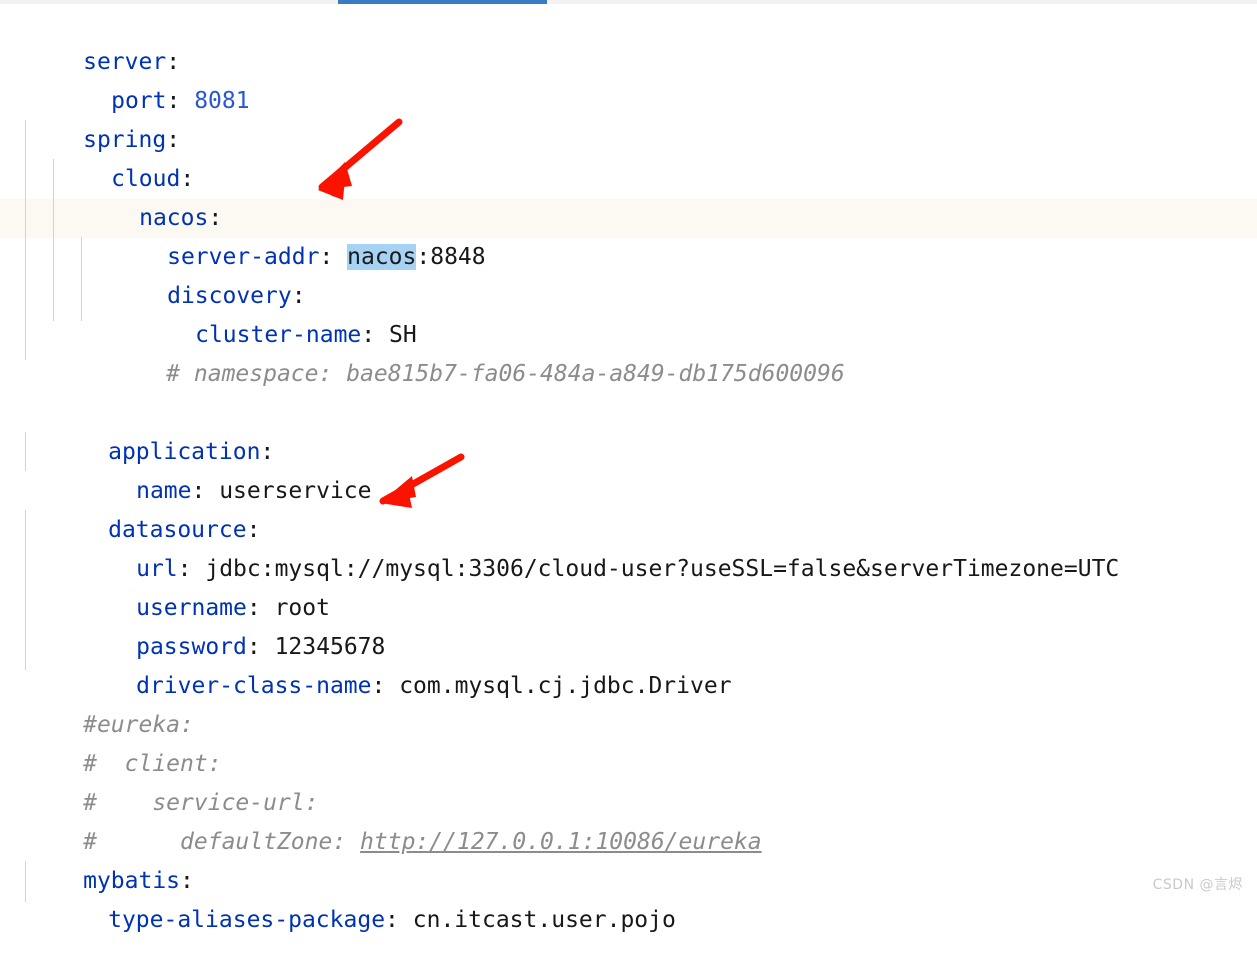  Describe the element at coordinates (139, 101) in the screenshot. I see `yaml-key-port: port` at that location.